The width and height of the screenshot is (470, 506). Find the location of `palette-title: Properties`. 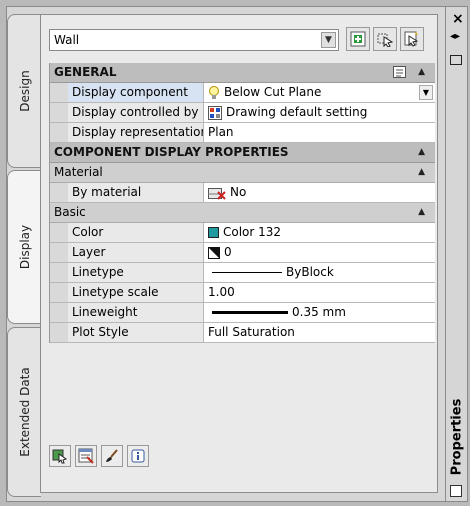

palette-title: Properties is located at coordinates (456, 437).